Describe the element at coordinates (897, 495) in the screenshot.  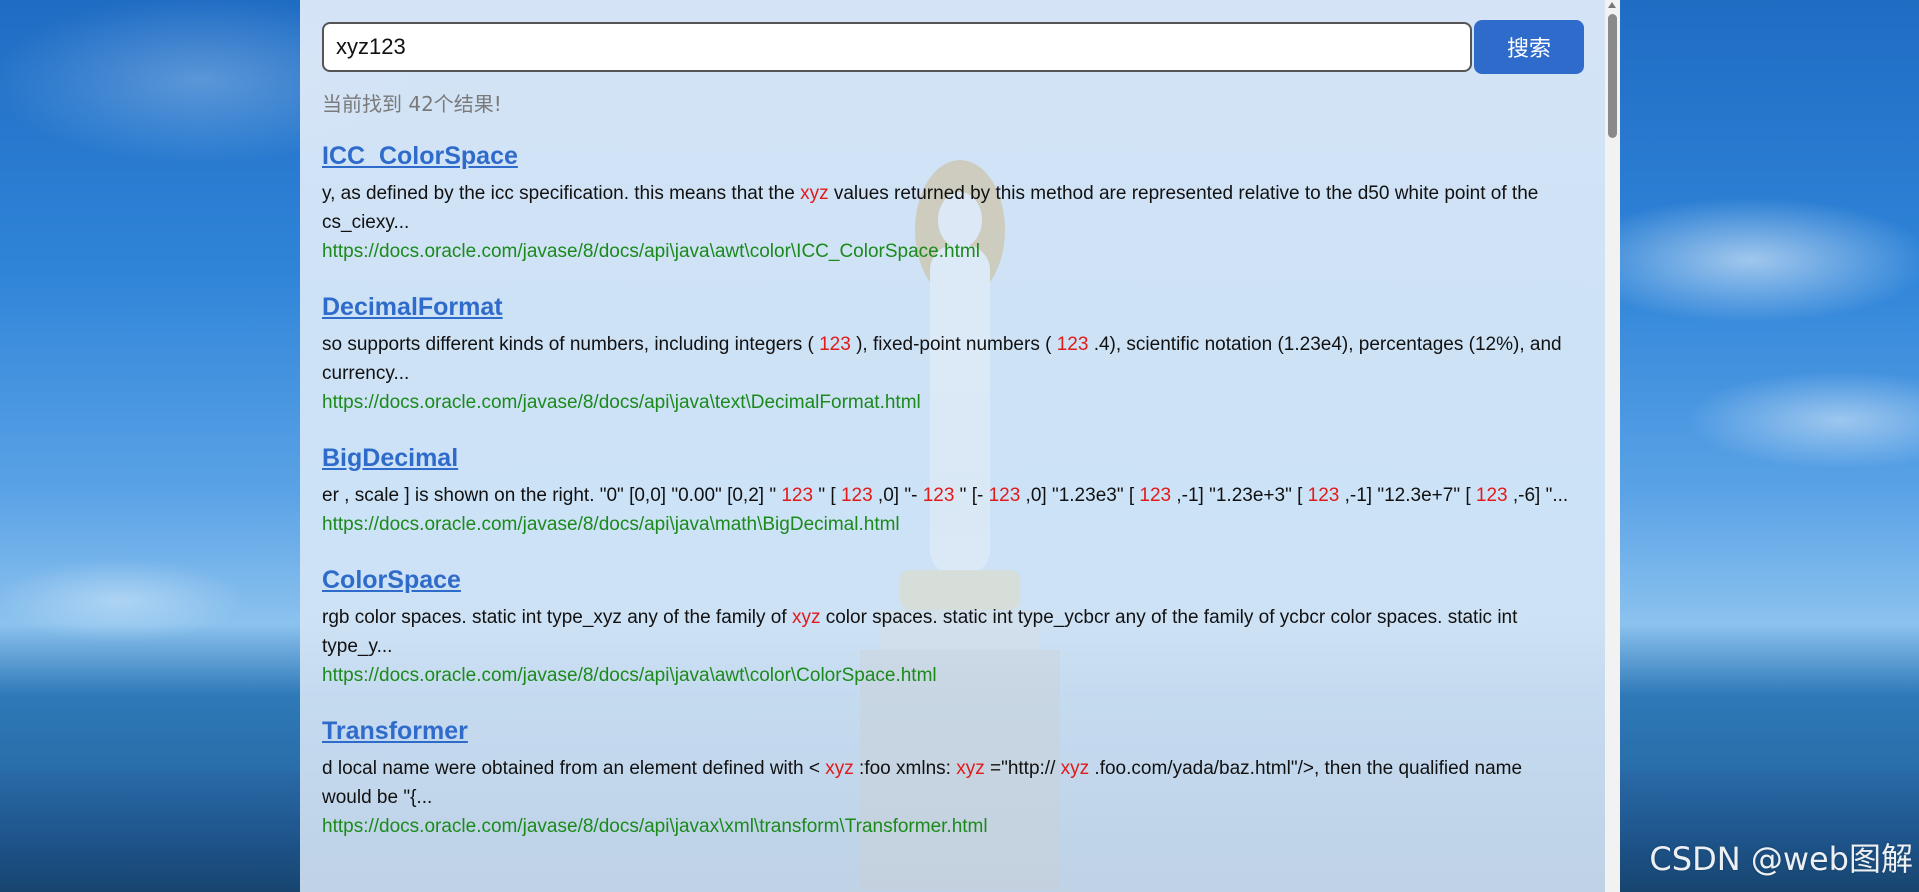
I see `snippet-text: ,0] "-` at that location.